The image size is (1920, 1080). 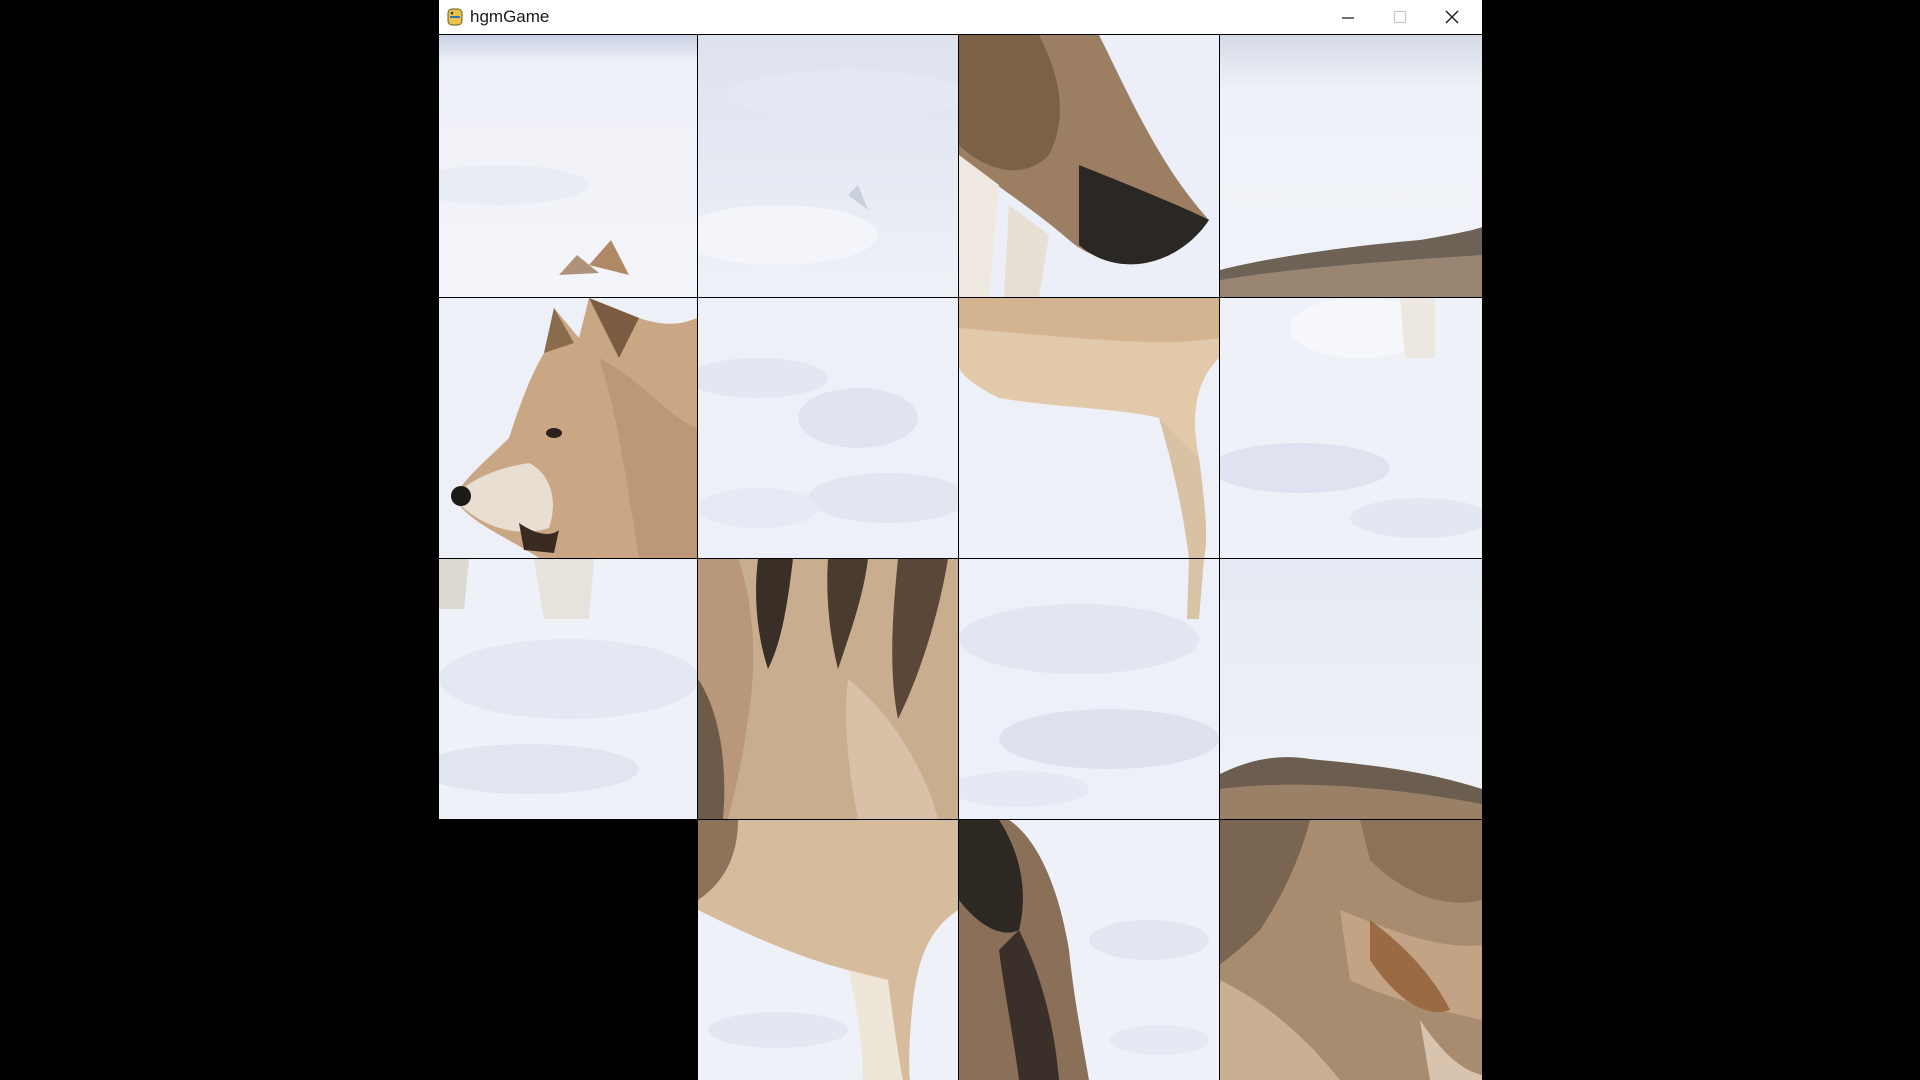 I want to click on puzzle-tile-r3c1, so click(x=568, y=689).